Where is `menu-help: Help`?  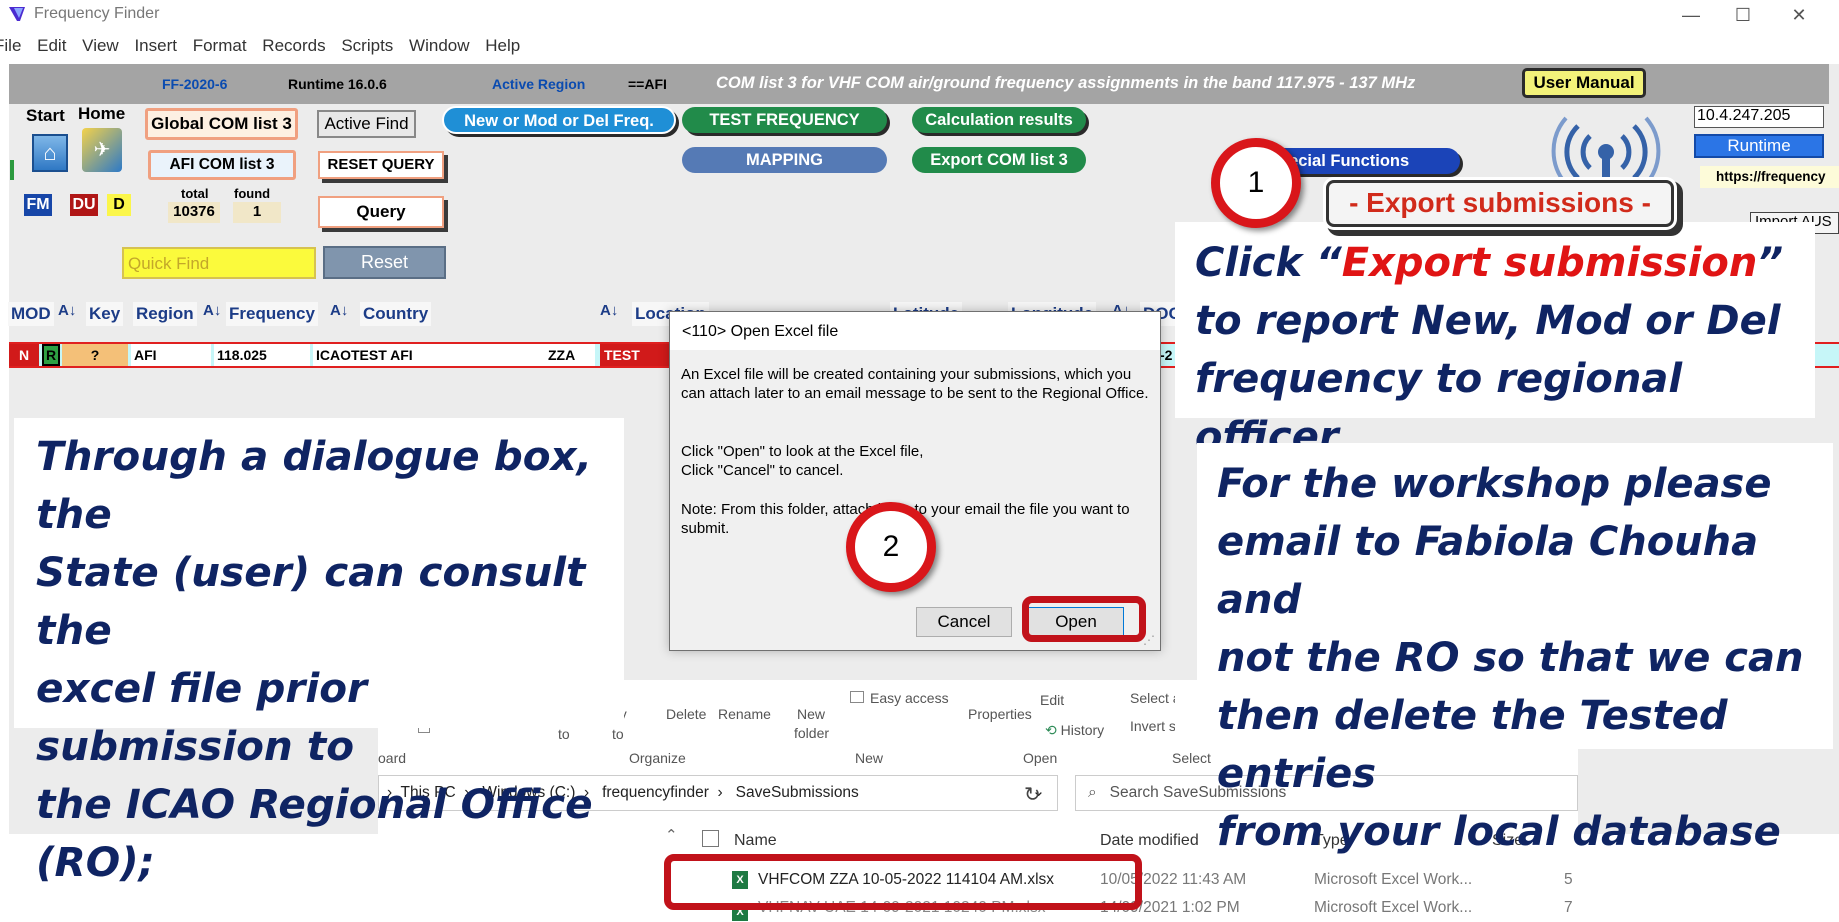 menu-help: Help is located at coordinates (502, 45).